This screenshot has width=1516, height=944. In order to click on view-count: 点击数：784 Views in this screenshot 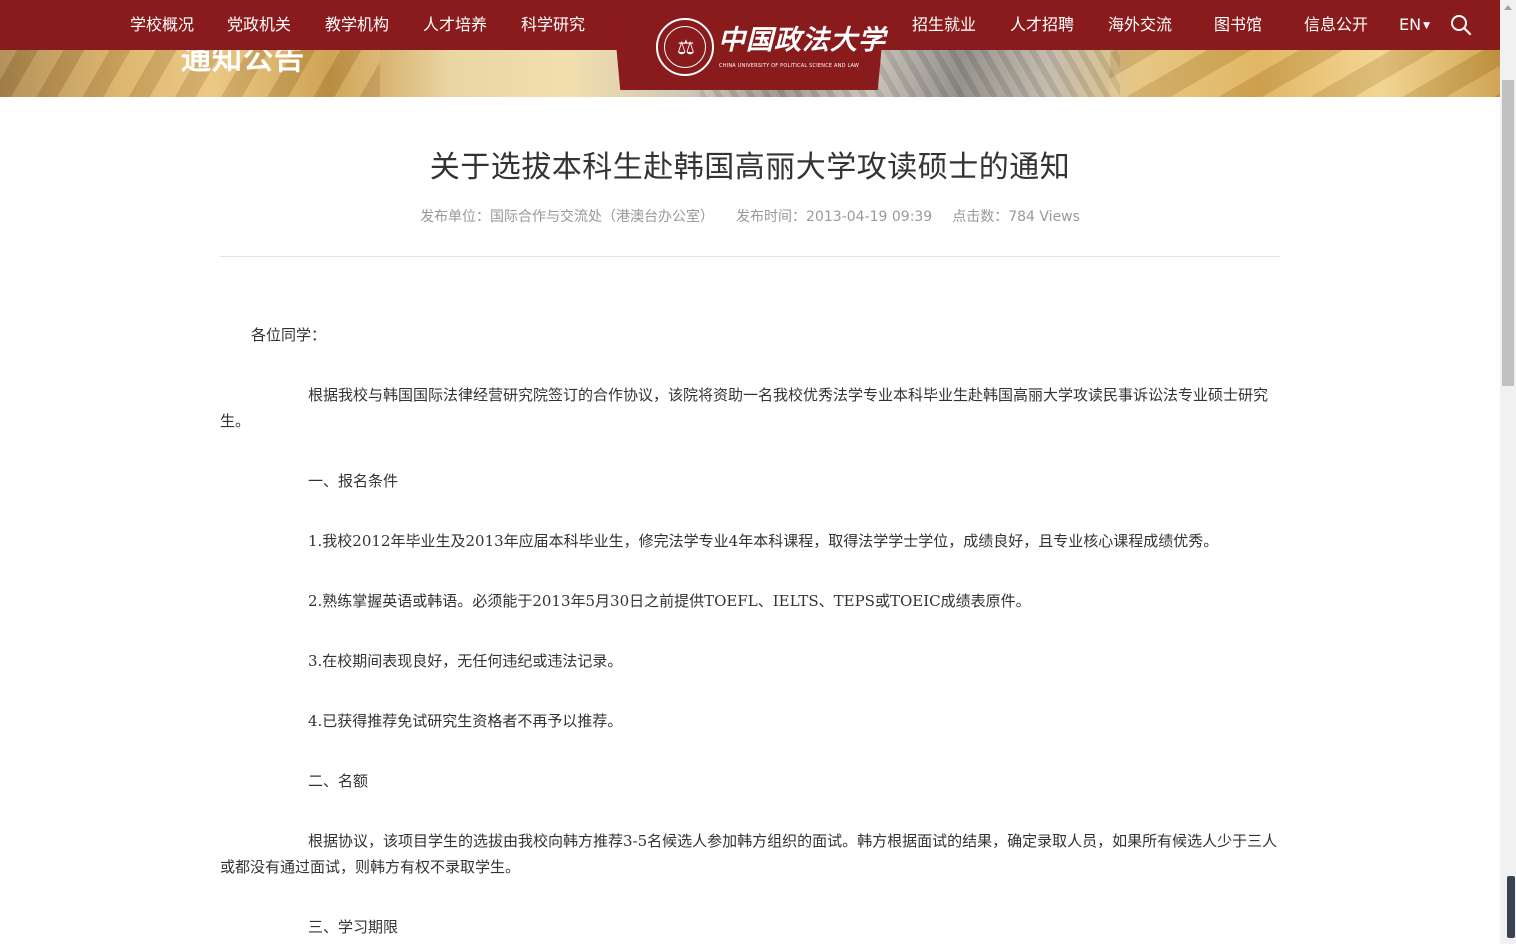, I will do `click(1016, 217)`.